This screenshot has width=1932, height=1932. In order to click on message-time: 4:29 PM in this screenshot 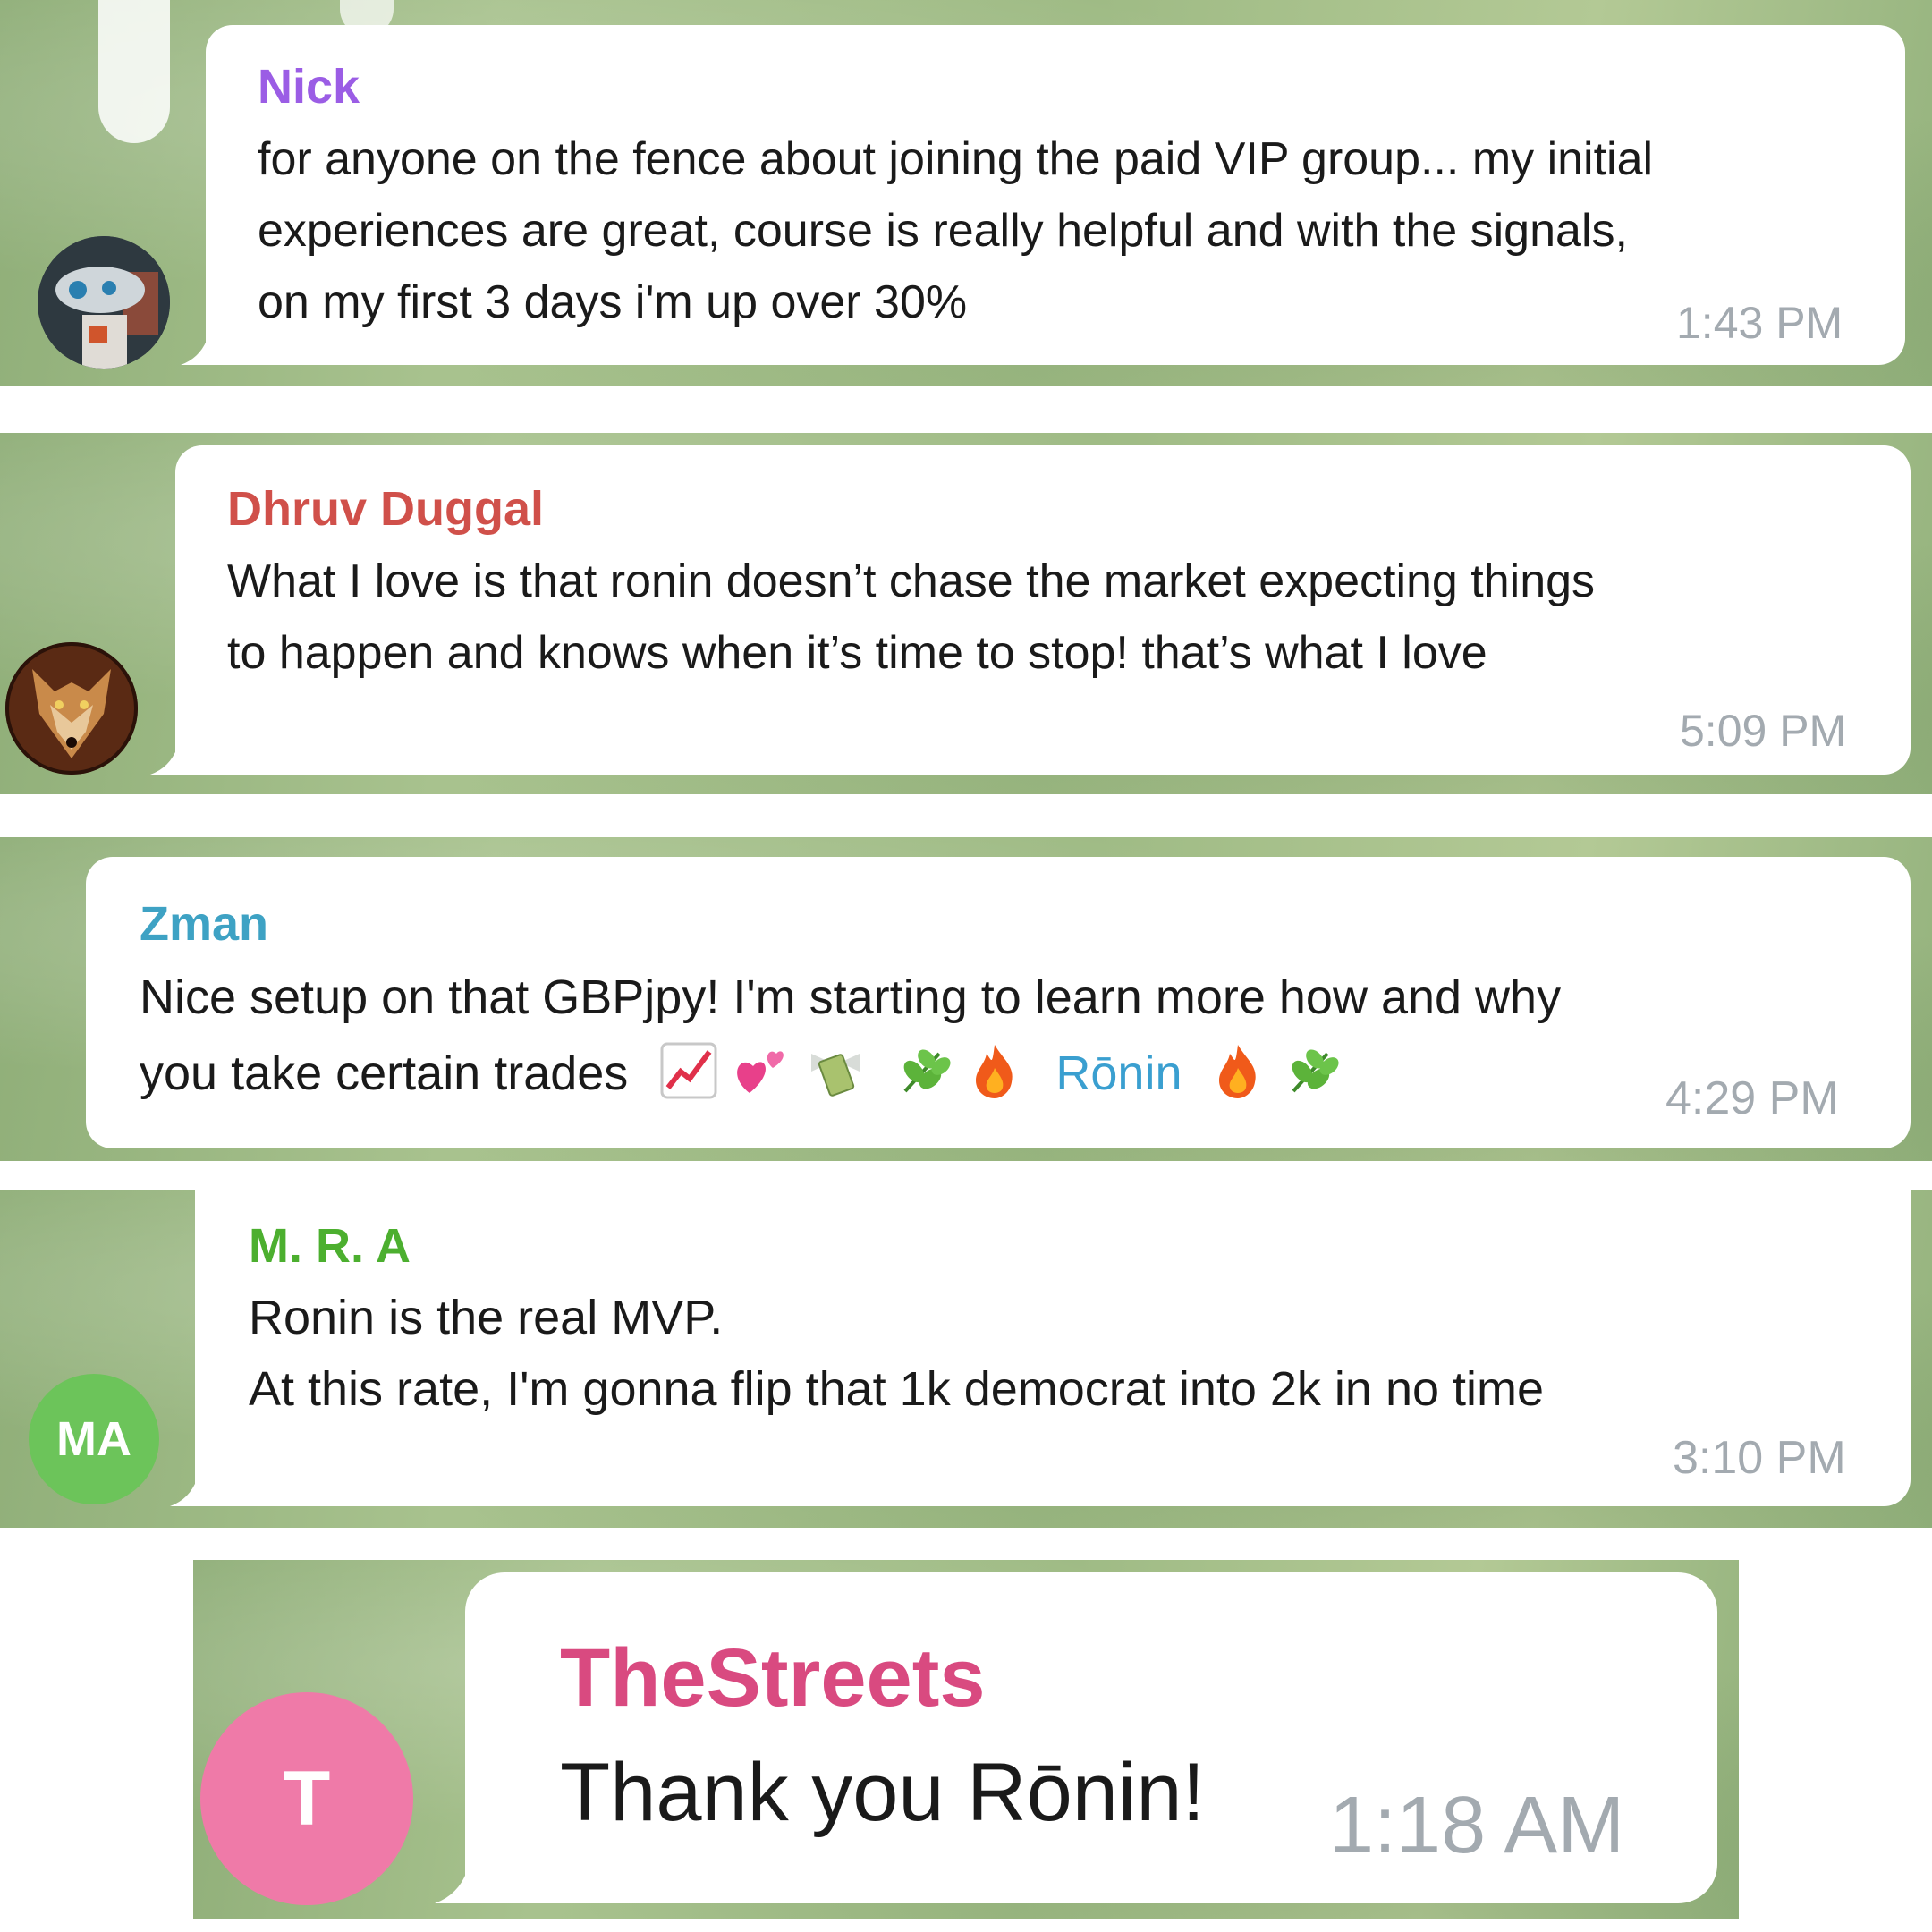, I will do `click(1752, 1098)`.